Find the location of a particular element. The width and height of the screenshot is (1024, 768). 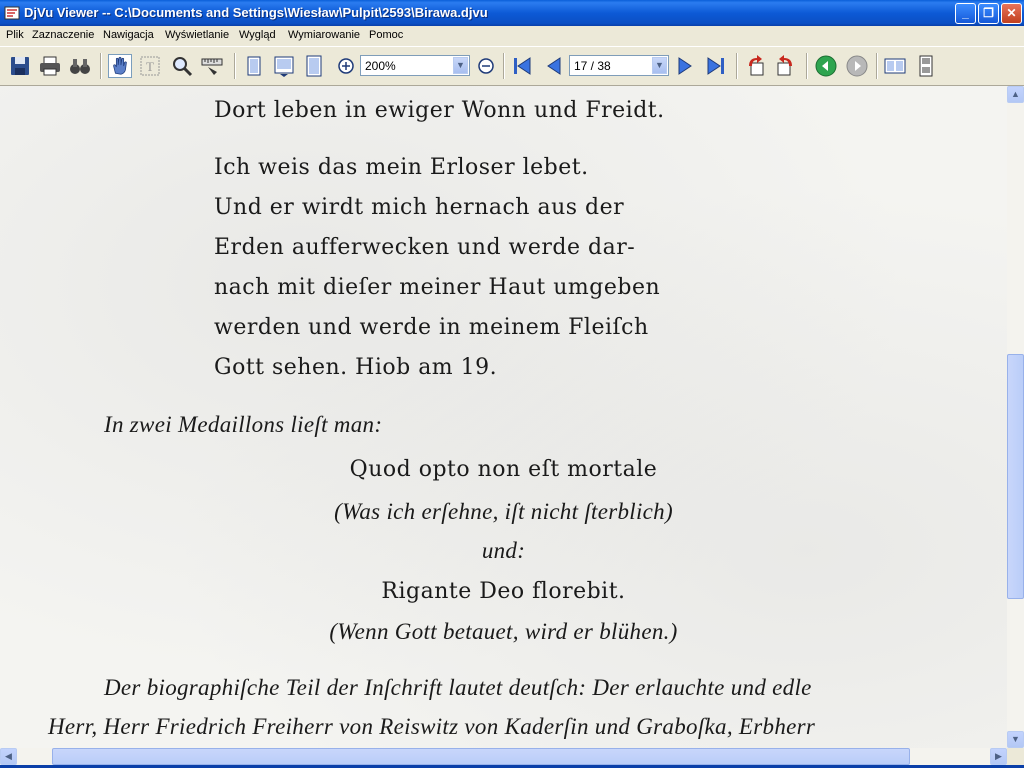

find-binoculars-icon is located at coordinates (80, 66).